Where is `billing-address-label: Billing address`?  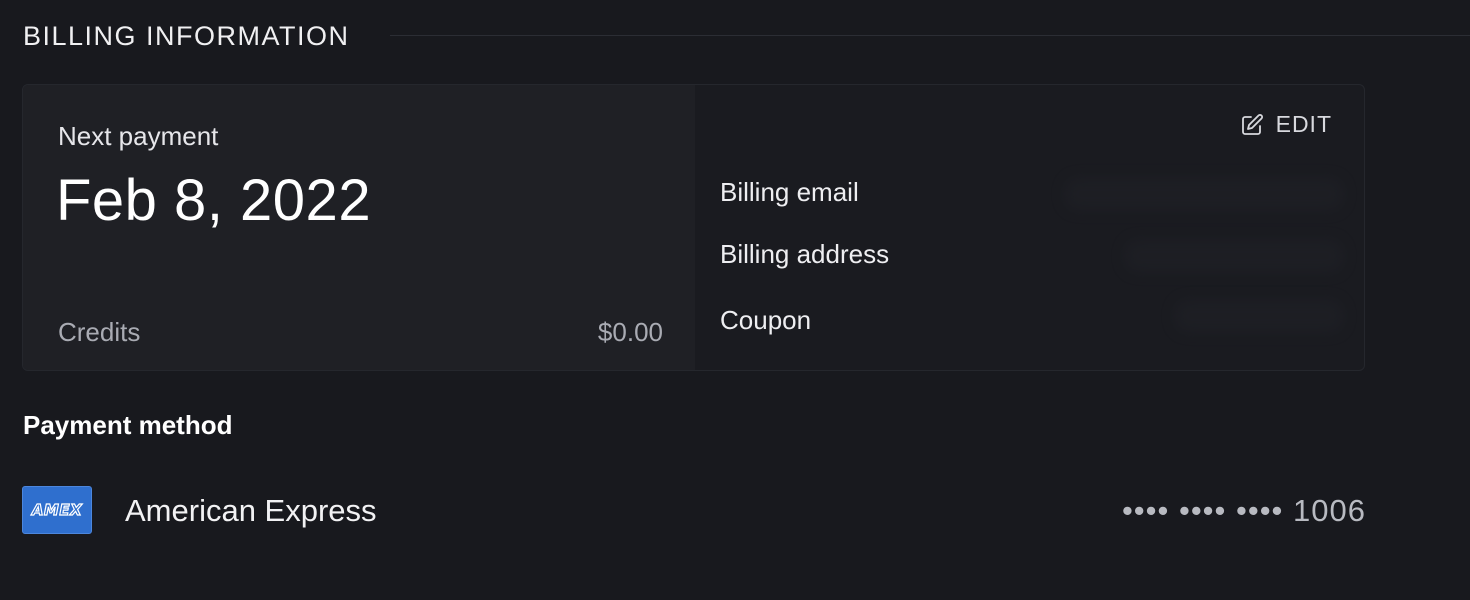
billing-address-label: Billing address is located at coordinates (805, 254).